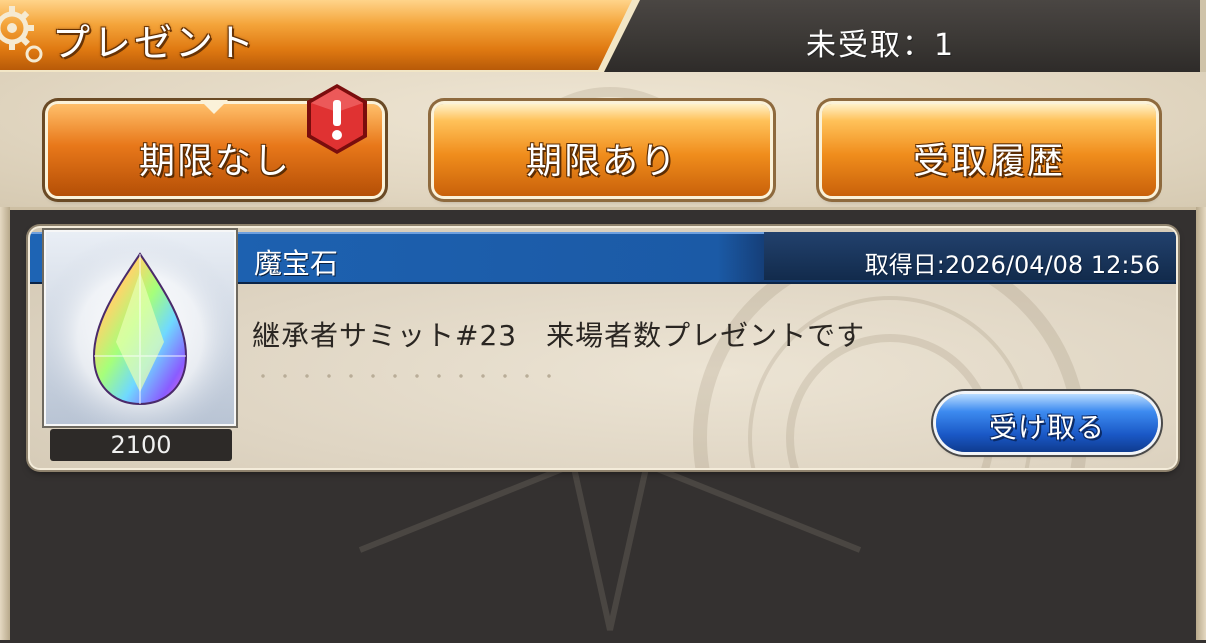  What do you see at coordinates (5, 423) in the screenshot?
I see `panel-frame-left` at bounding box center [5, 423].